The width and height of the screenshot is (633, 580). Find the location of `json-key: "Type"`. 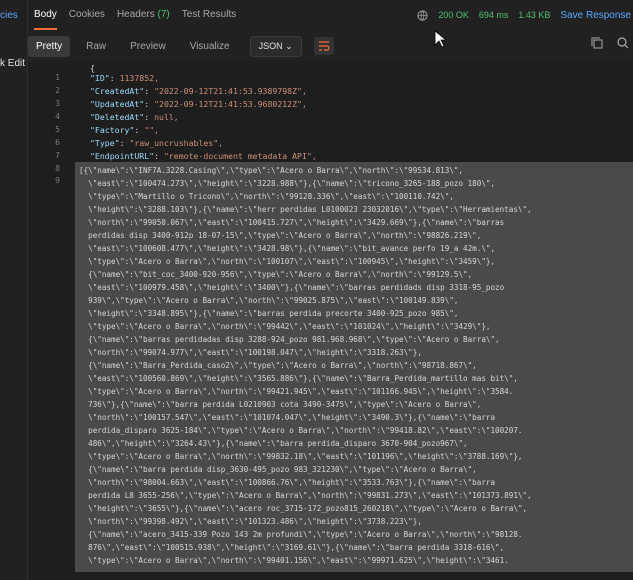

json-key: "Type" is located at coordinates (105, 143).